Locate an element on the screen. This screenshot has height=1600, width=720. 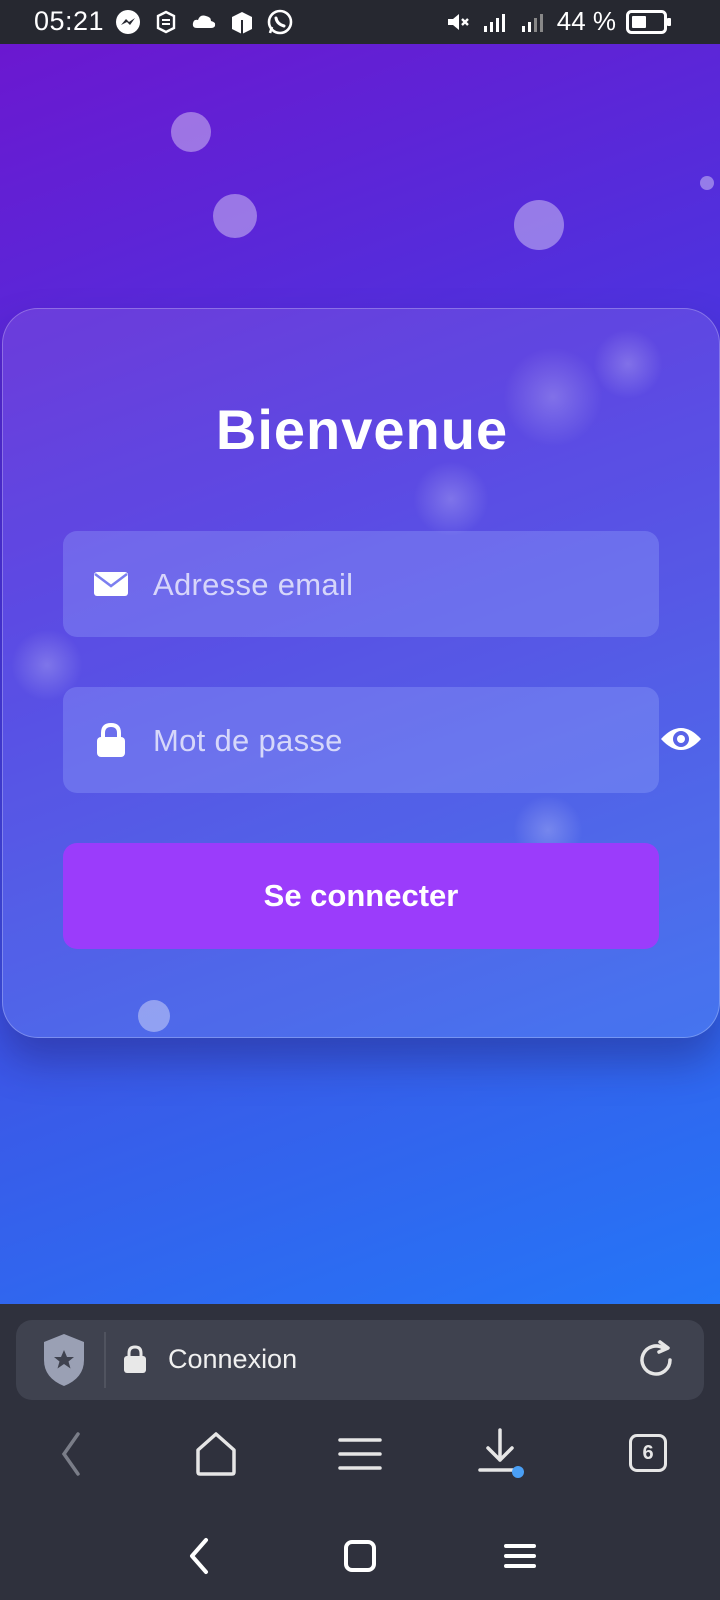
box-icon is located at coordinates (242, 23).